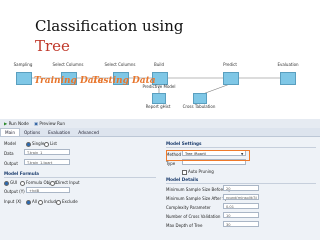 This screenshot has height=240, width=320. Describe the element at coordinates (241, 197) in the screenshot. I see `detail-field-min-after: round(minsplit/3)` at that location.